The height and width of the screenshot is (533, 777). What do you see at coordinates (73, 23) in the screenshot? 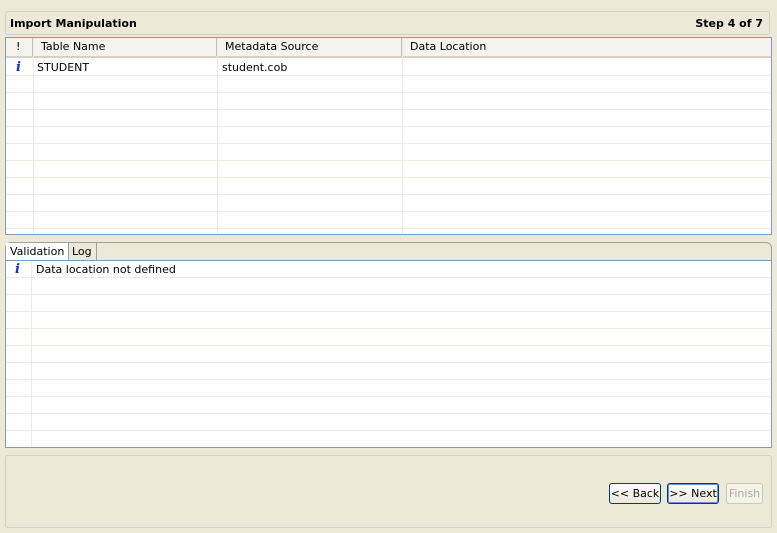
I see `wizard-title: Import Manipulation` at bounding box center [73, 23].